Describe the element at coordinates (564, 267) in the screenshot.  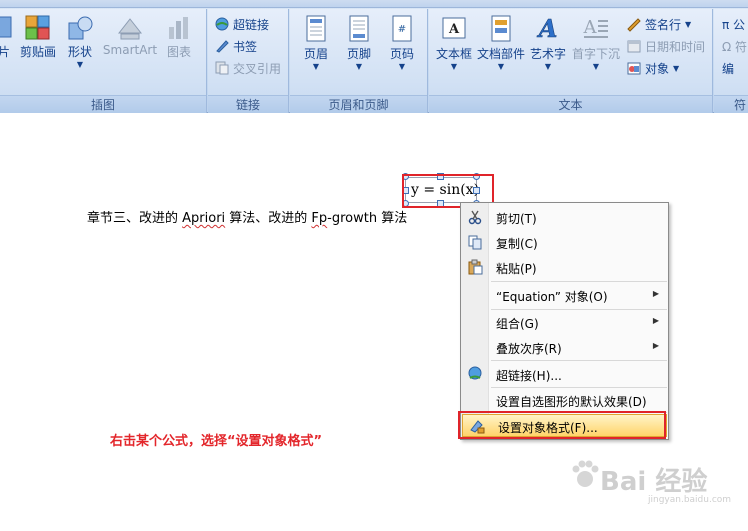
I see `menu-item-paste: 粘贴(P)` at that location.